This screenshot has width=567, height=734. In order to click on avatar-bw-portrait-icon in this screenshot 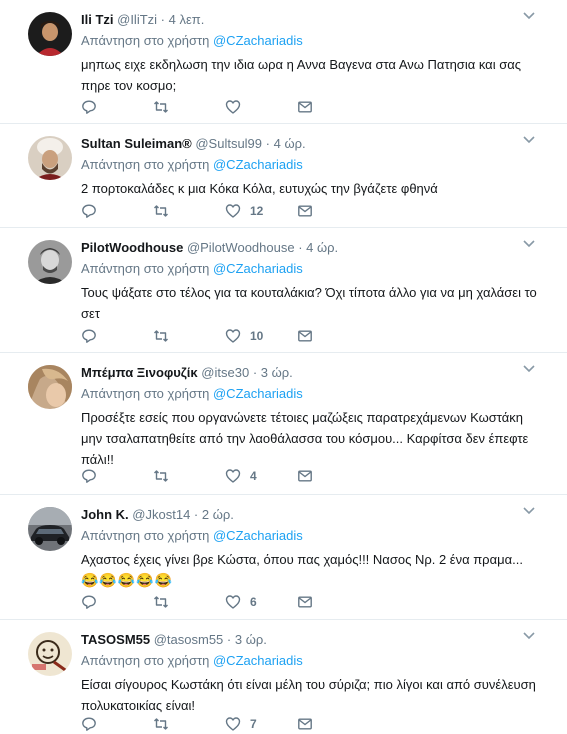, I will do `click(50, 262)`.